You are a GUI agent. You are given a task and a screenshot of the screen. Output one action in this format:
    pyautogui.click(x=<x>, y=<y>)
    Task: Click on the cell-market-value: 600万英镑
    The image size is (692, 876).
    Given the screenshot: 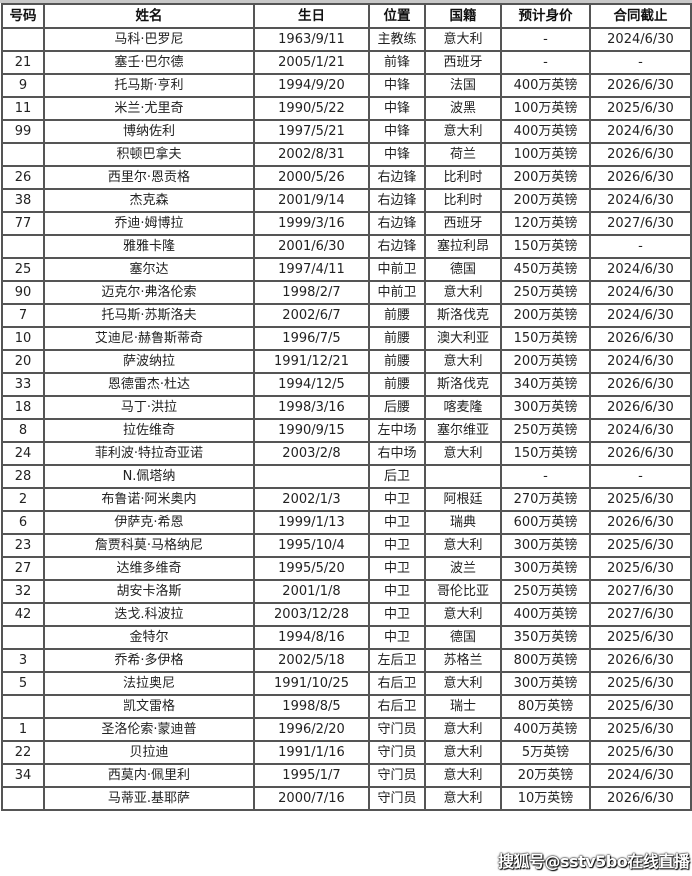 What is the action you would take?
    pyautogui.click(x=545, y=522)
    